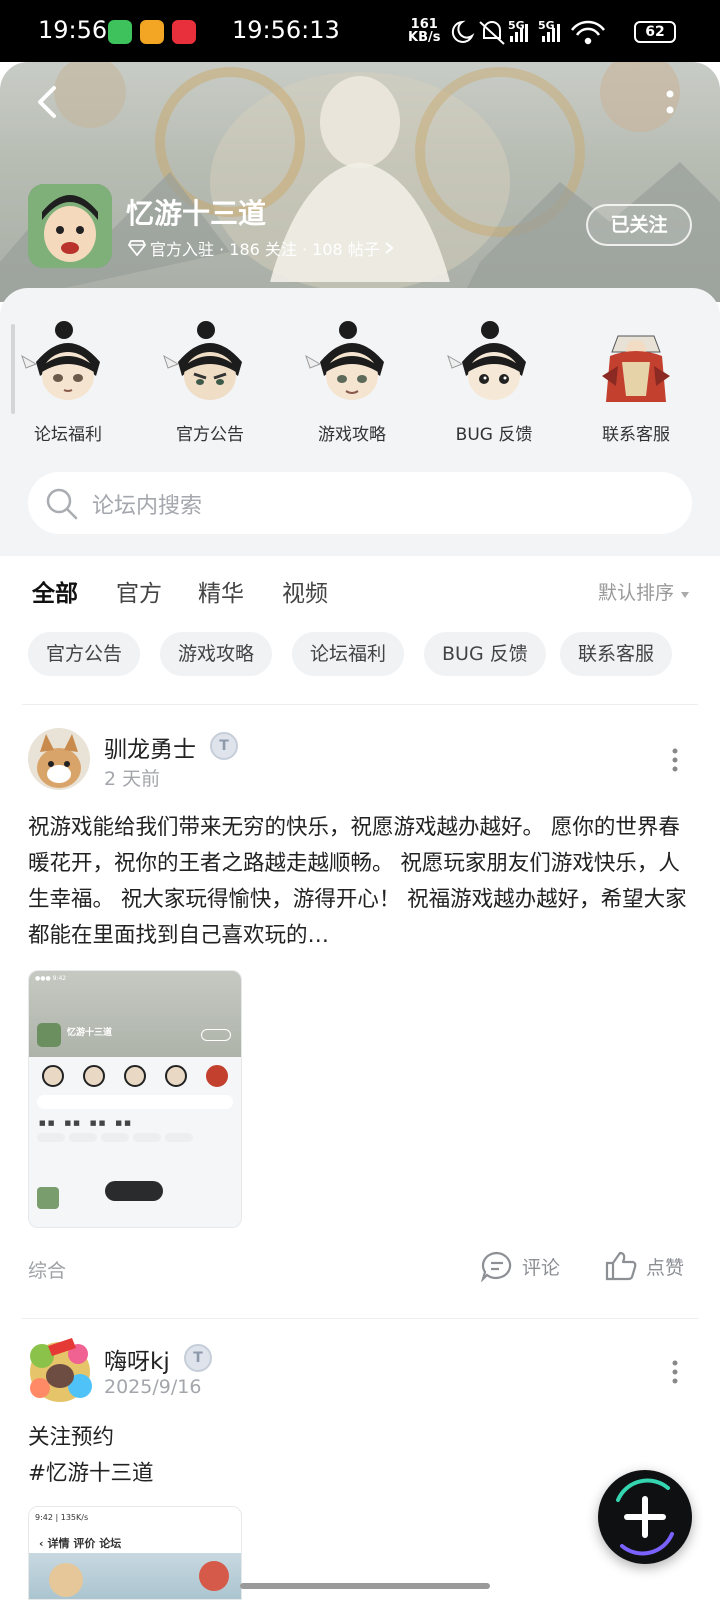  I want to click on post-image-title: 忆游十三道, so click(90, 1033).